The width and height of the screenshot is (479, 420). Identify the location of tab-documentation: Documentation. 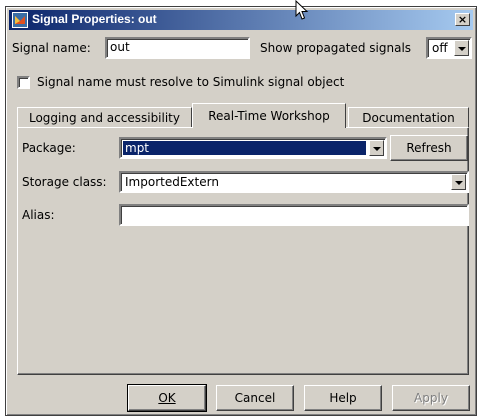
(408, 117).